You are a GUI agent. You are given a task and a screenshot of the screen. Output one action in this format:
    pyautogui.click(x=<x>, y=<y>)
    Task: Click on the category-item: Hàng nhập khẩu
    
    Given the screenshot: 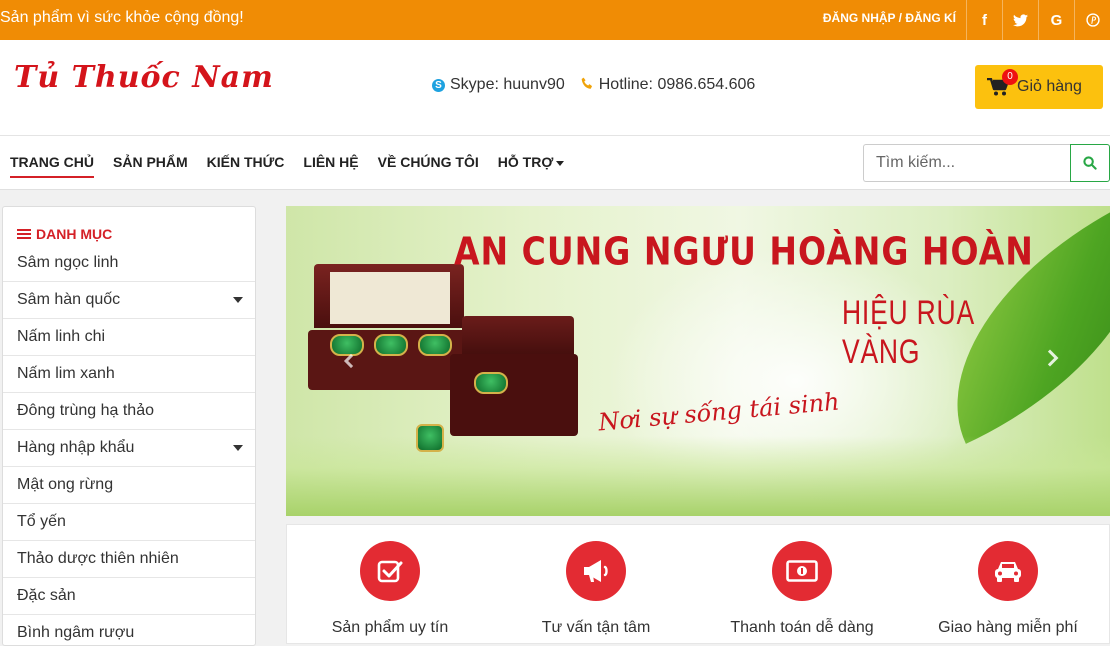 What is the action you would take?
    pyautogui.click(x=129, y=448)
    